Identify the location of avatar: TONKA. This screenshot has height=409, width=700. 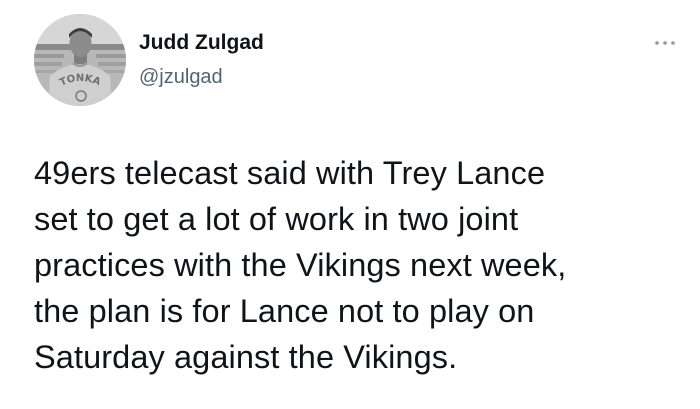
(80, 60).